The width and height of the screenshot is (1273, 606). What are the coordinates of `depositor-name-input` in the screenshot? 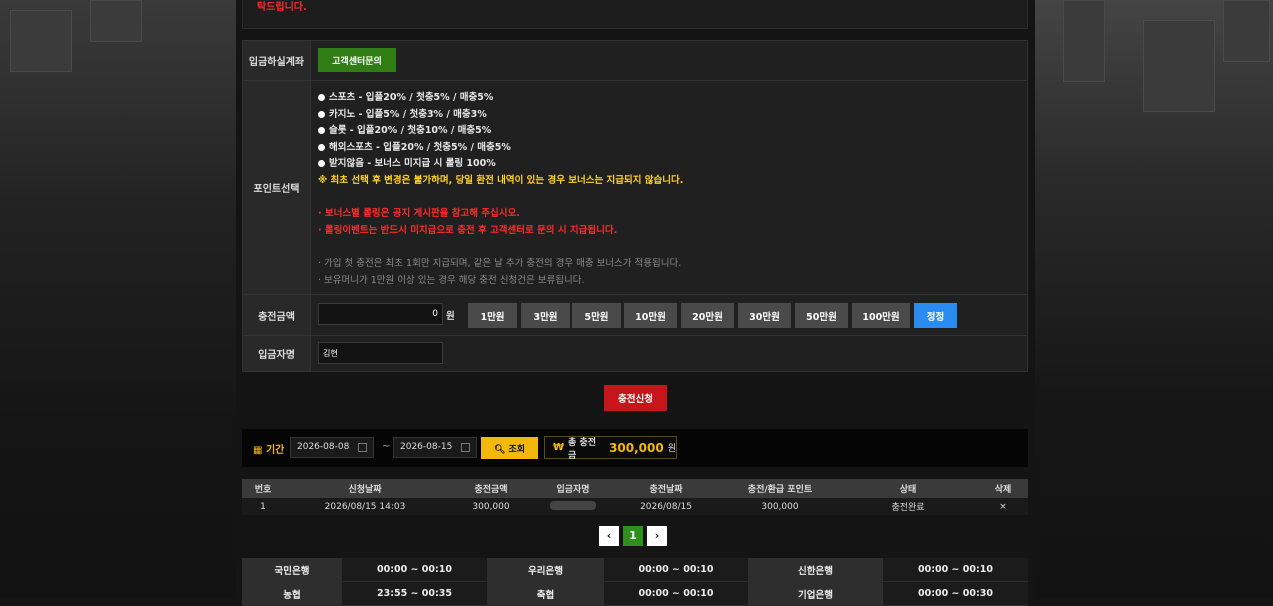 It's located at (380, 353).